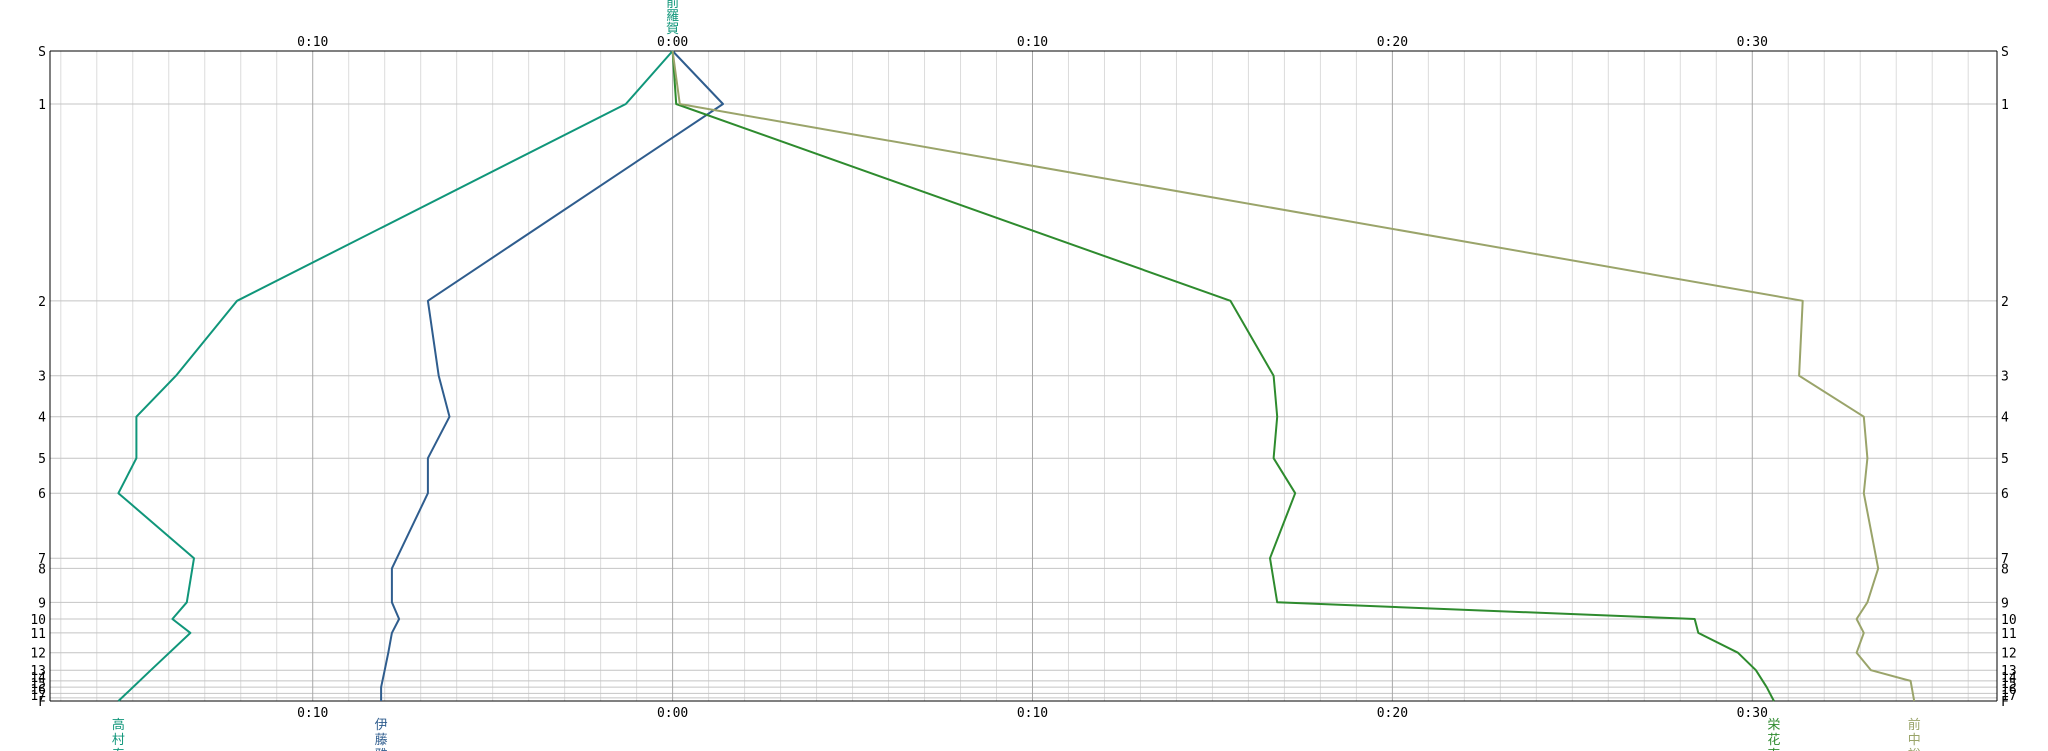 This screenshot has height=751, width=2048. Describe the element at coordinates (1773, 725) in the screenshot. I see `series-name-label: 栄` at that location.